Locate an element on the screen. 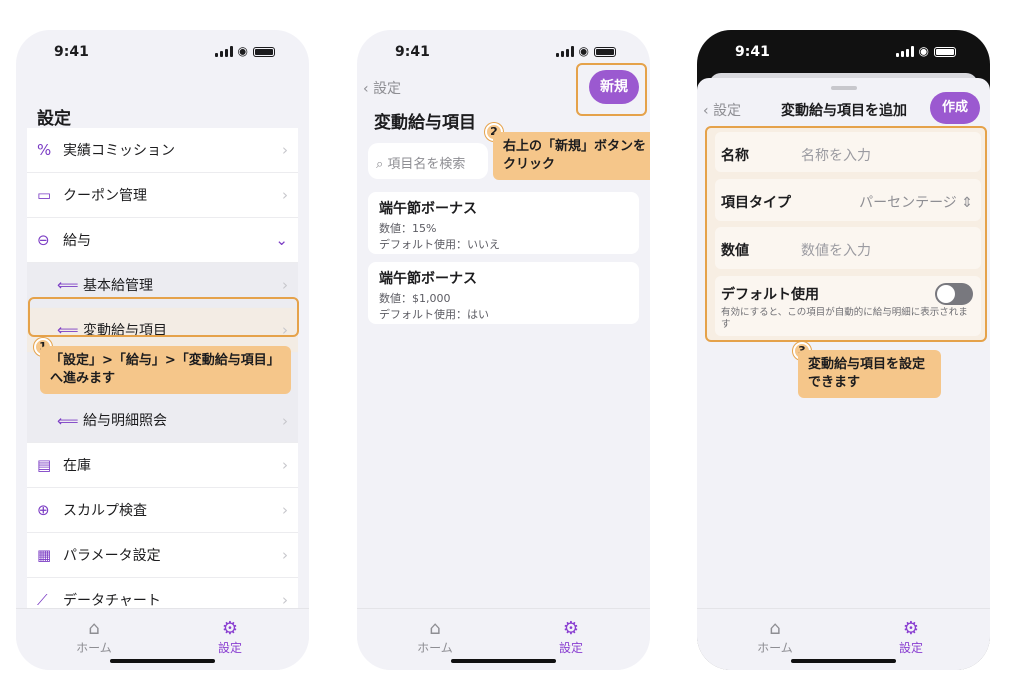 Image resolution: width=1024 pixels, height=698 pixels. settings-item-label: スカルプ検査 is located at coordinates (105, 511).